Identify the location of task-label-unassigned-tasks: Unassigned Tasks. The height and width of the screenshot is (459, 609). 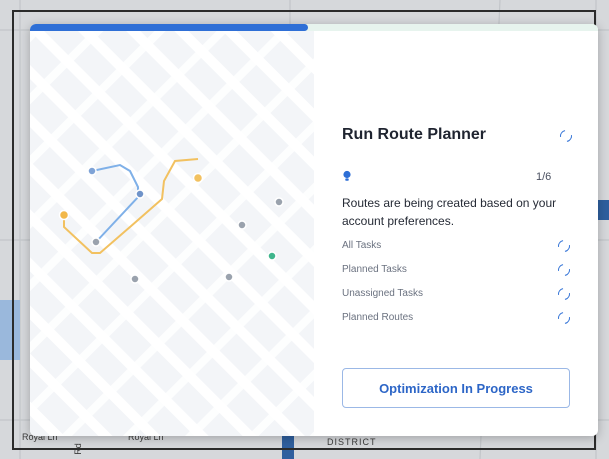
(382, 293).